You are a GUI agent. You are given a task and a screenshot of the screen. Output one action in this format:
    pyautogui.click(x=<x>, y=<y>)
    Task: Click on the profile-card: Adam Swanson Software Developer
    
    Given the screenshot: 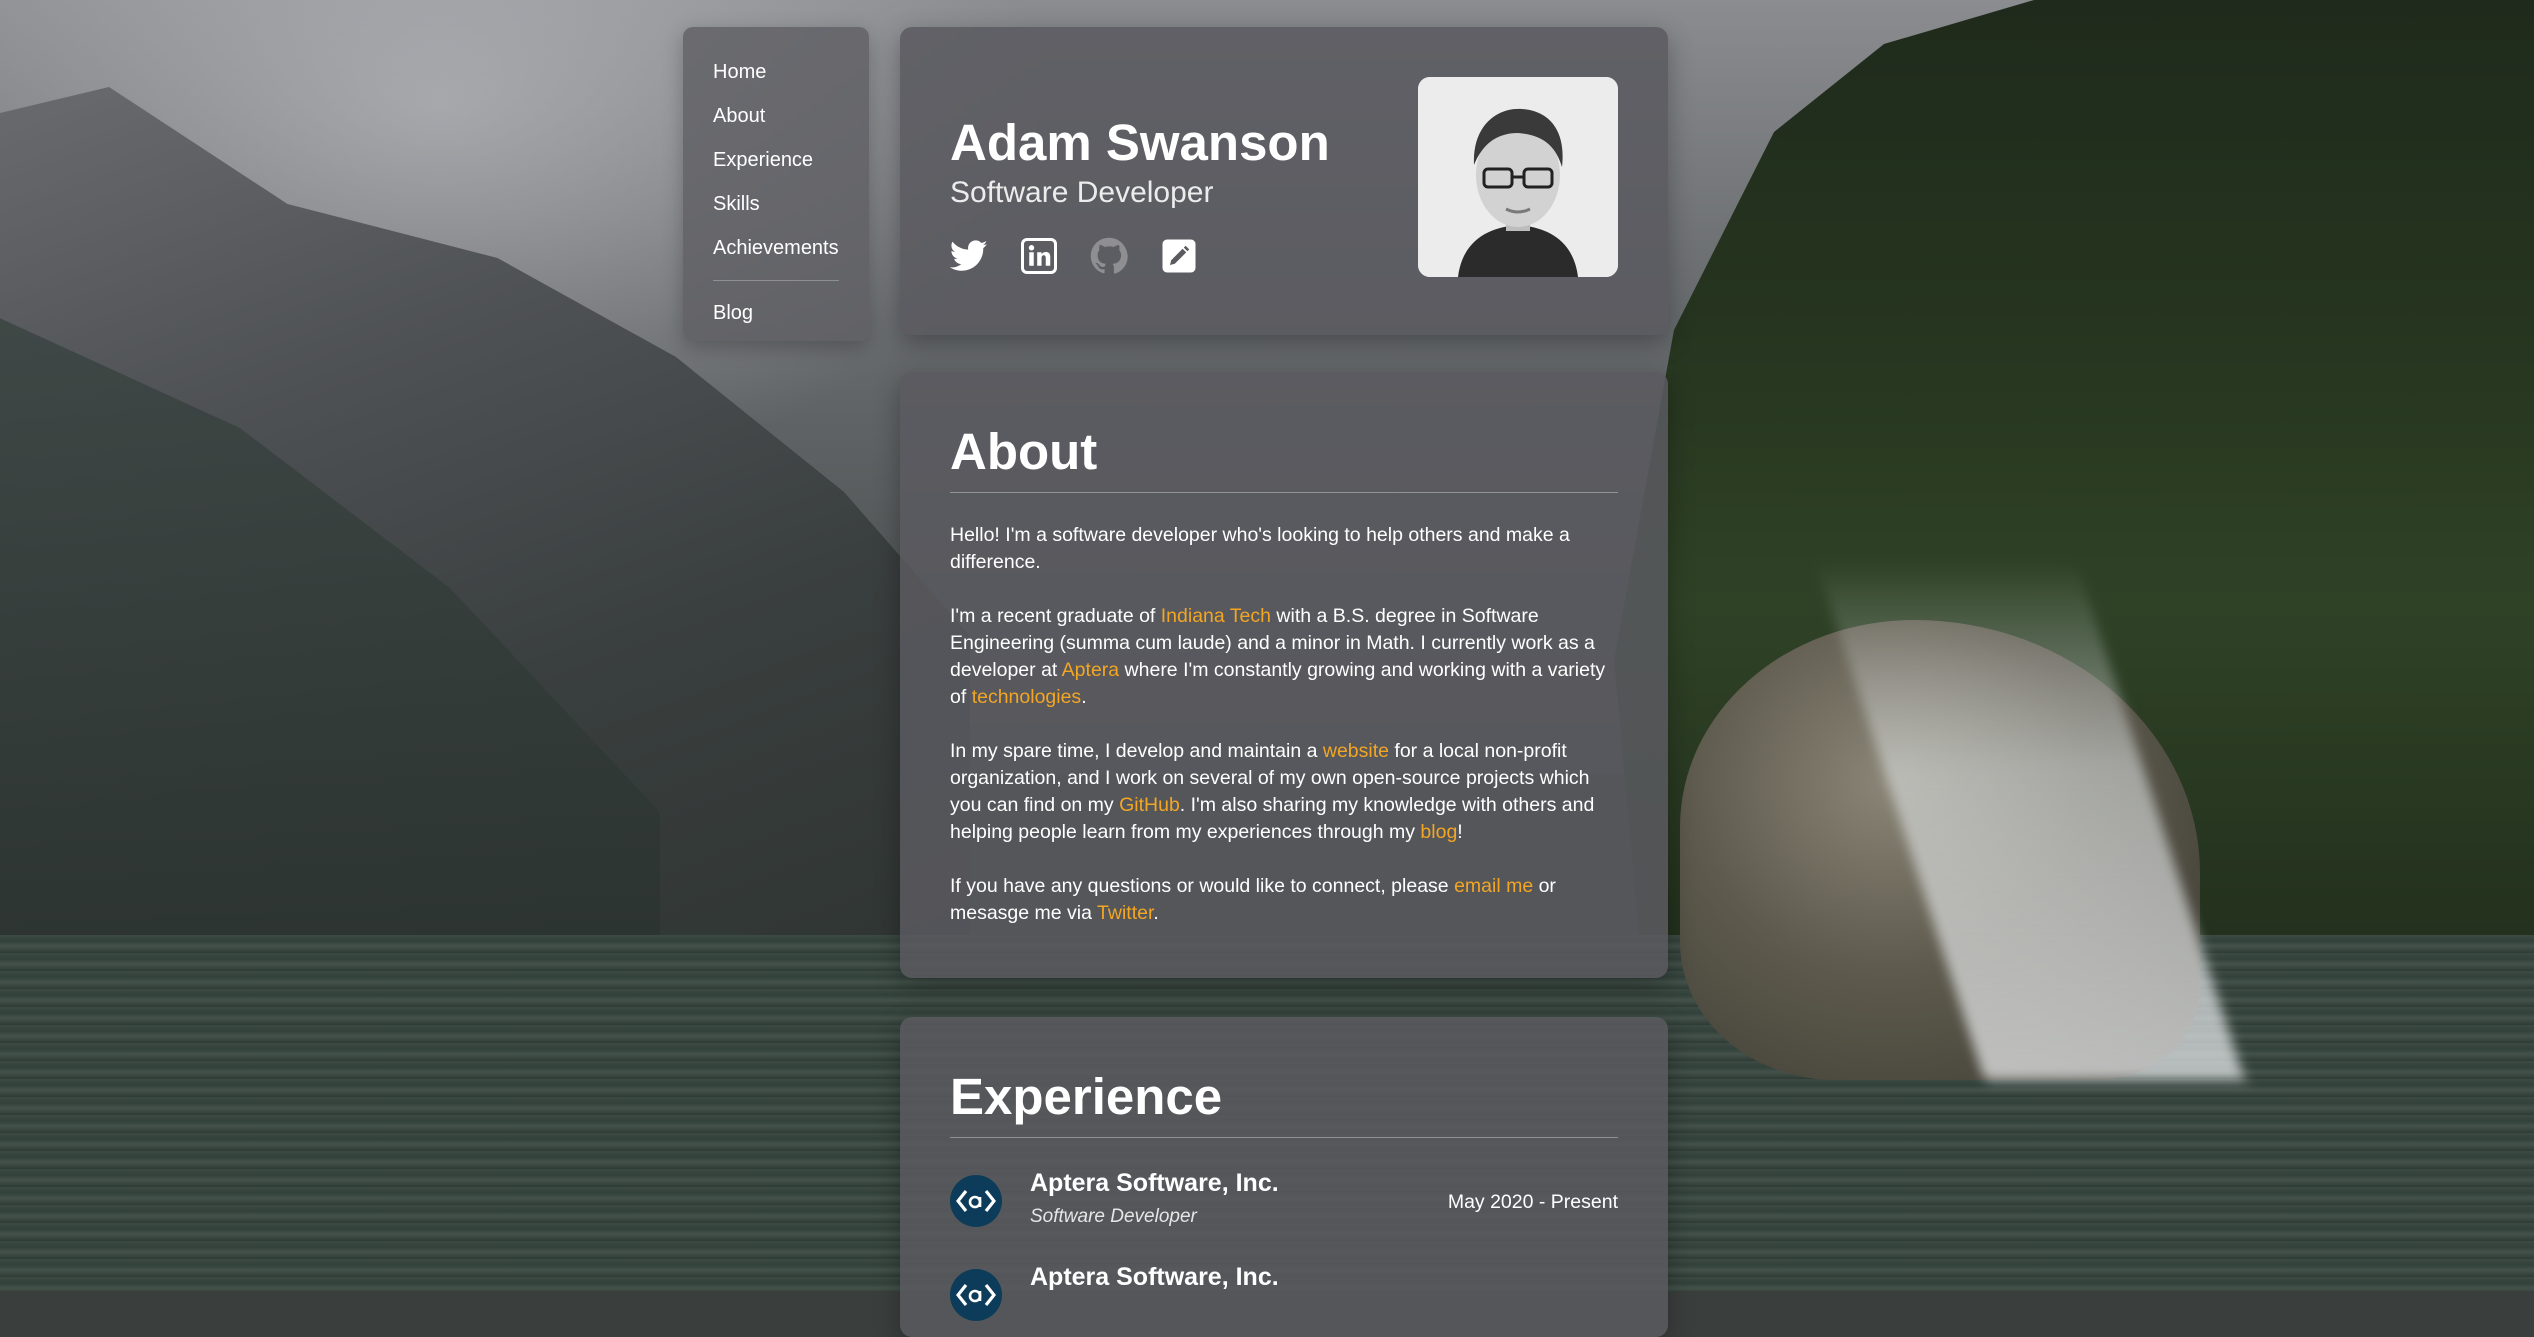 What is the action you would take?
    pyautogui.click(x=1284, y=181)
    